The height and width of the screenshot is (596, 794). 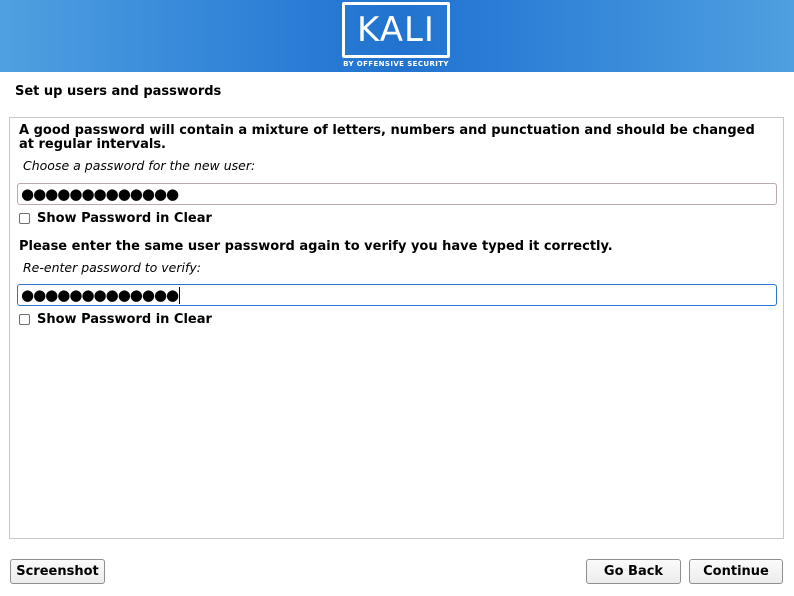 I want to click on show-verify-password-checkbox, so click(x=24, y=319).